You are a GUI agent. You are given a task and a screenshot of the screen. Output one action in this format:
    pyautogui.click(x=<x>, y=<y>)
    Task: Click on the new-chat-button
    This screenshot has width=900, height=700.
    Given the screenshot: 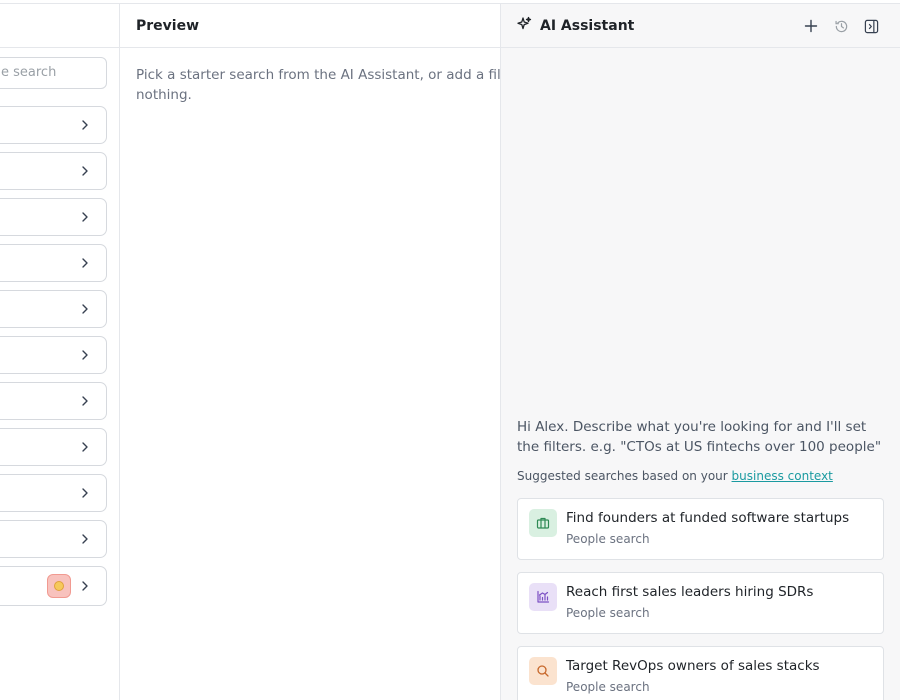 What is the action you would take?
    pyautogui.click(x=811, y=26)
    